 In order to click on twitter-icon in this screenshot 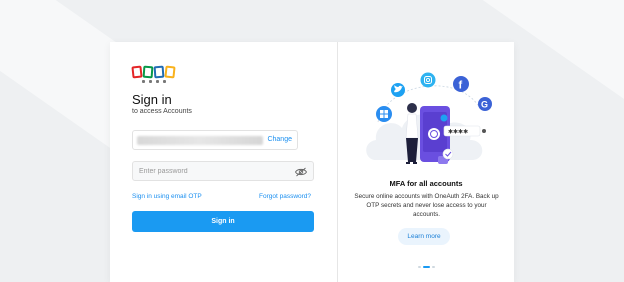, I will do `click(398, 90)`.